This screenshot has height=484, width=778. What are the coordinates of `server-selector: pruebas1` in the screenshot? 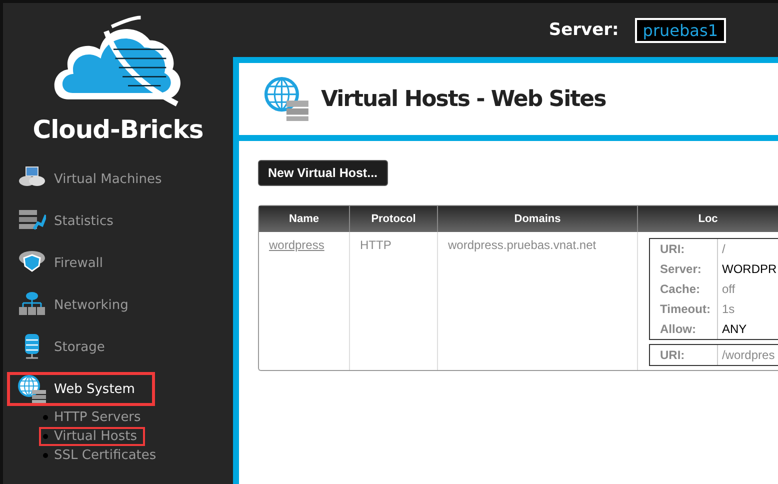 It's located at (680, 30).